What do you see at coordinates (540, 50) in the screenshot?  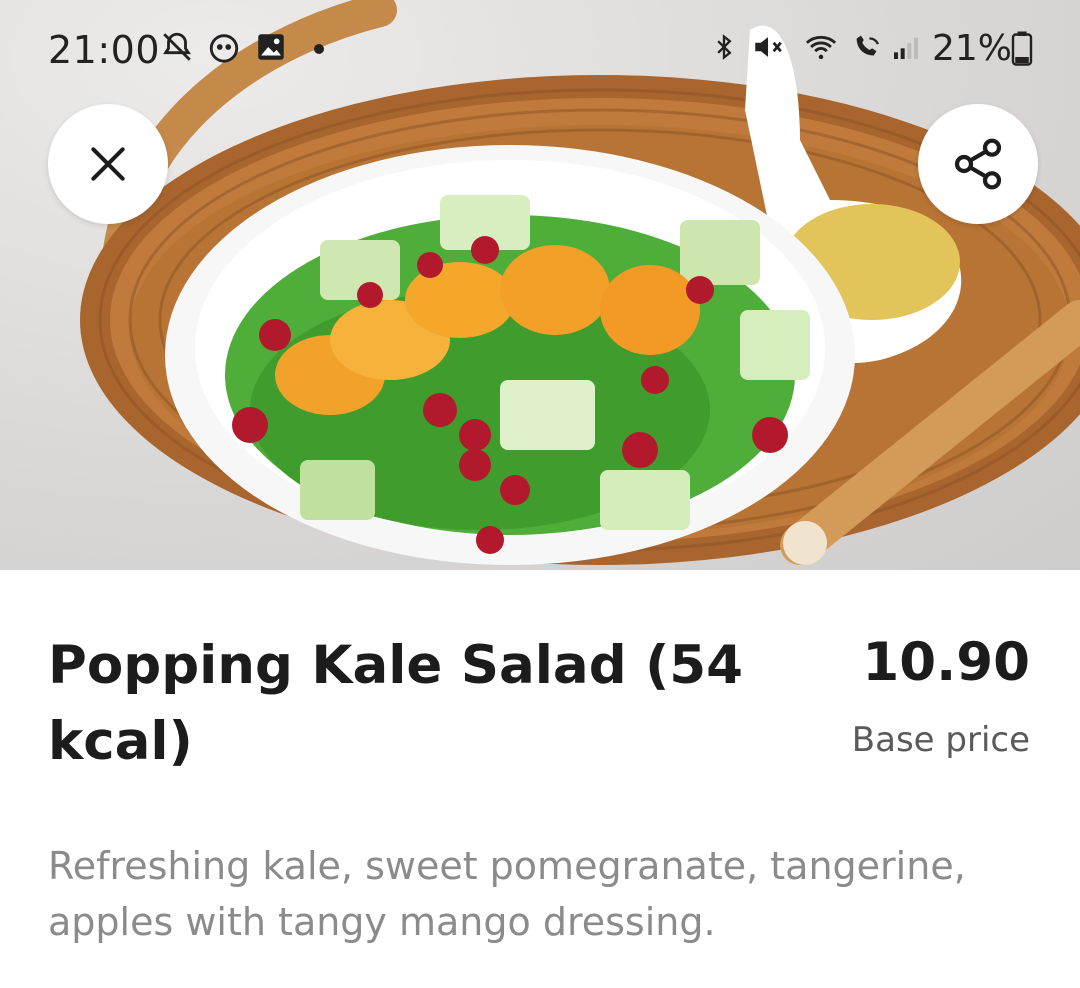 I see `status-bar: 21:00 21%` at bounding box center [540, 50].